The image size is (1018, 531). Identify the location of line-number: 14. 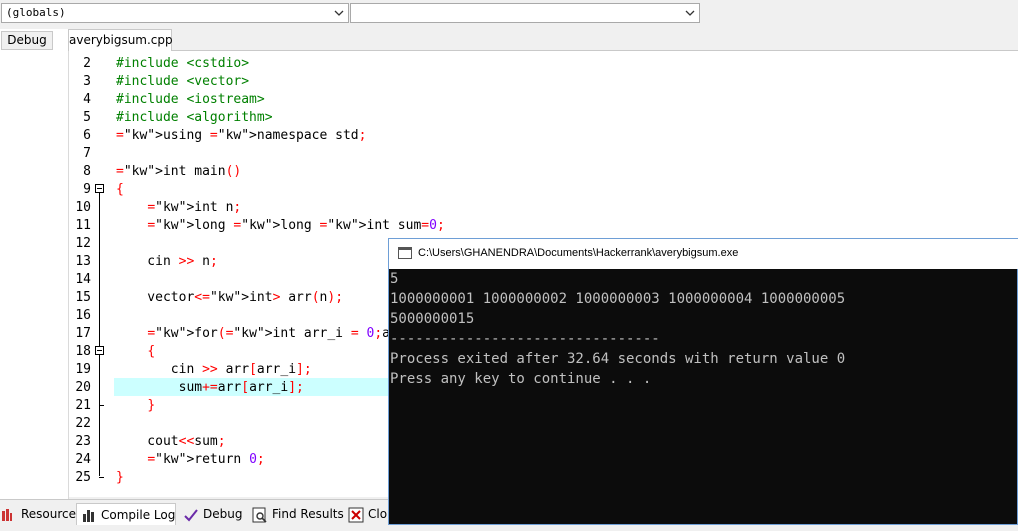
(83, 279).